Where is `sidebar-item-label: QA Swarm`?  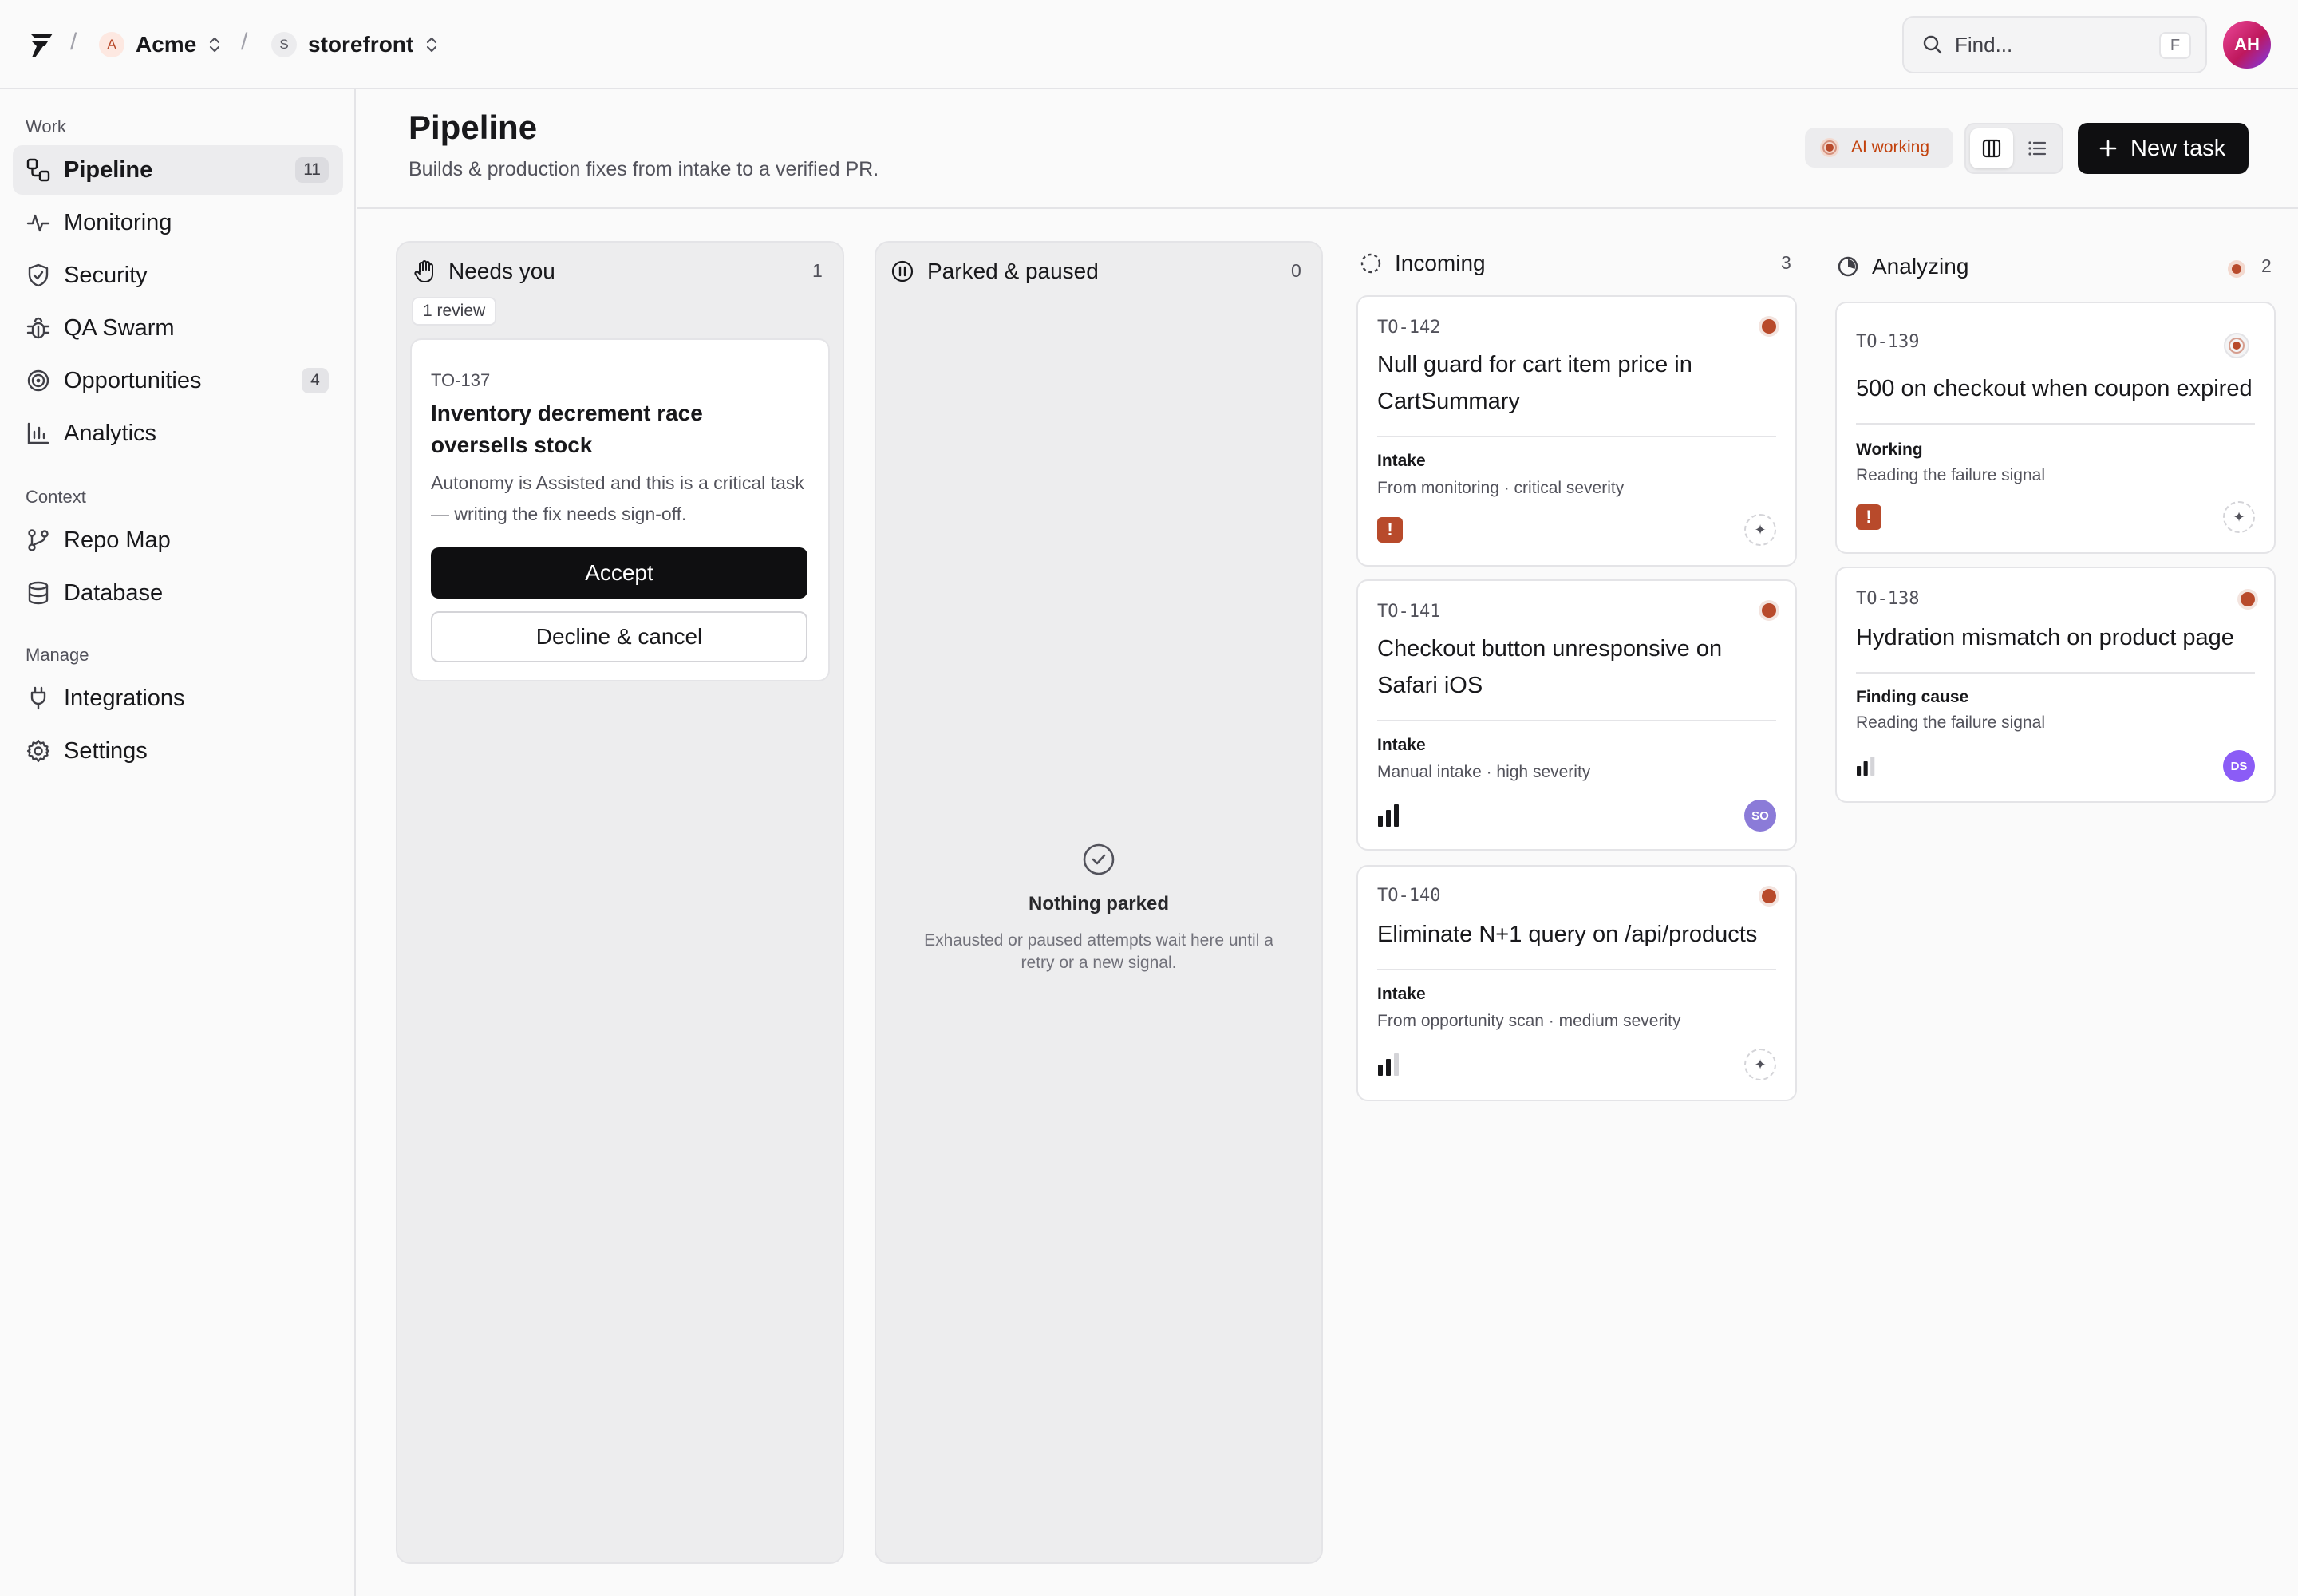 sidebar-item-label: QA Swarm is located at coordinates (120, 327).